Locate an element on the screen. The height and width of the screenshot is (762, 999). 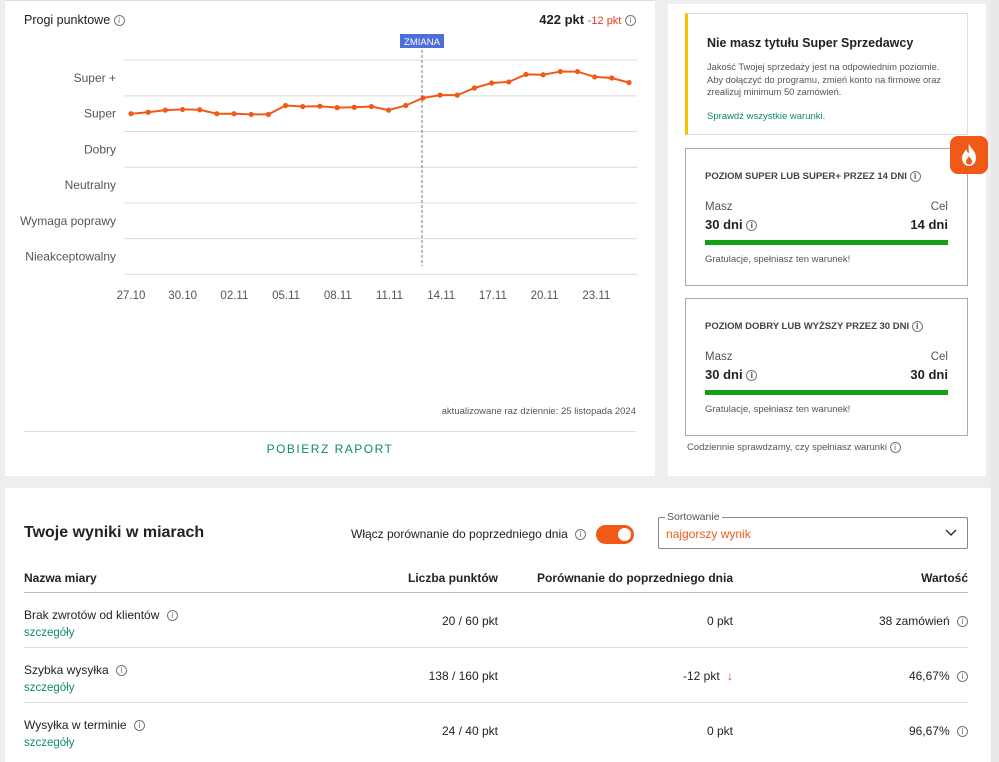
download-report-button: POBIERZ RAPORT is located at coordinates (330, 449).